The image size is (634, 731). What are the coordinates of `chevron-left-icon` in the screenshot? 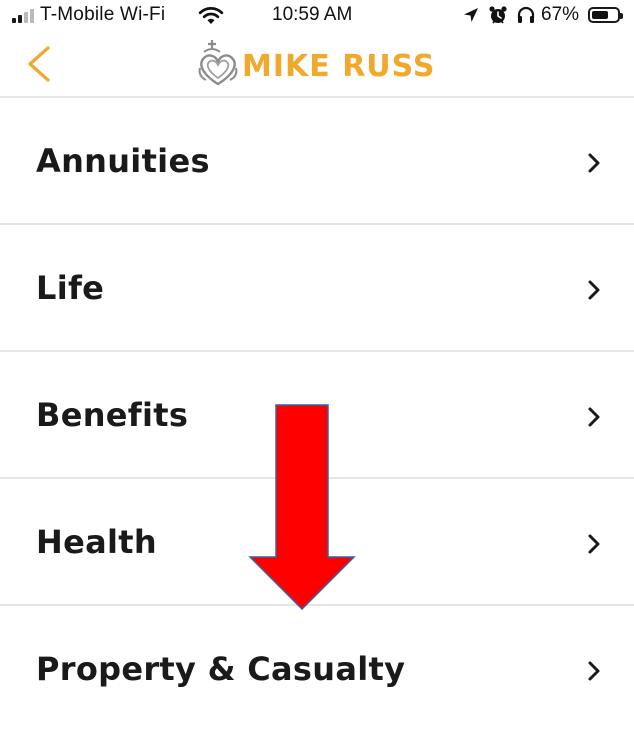 It's located at (41, 67).